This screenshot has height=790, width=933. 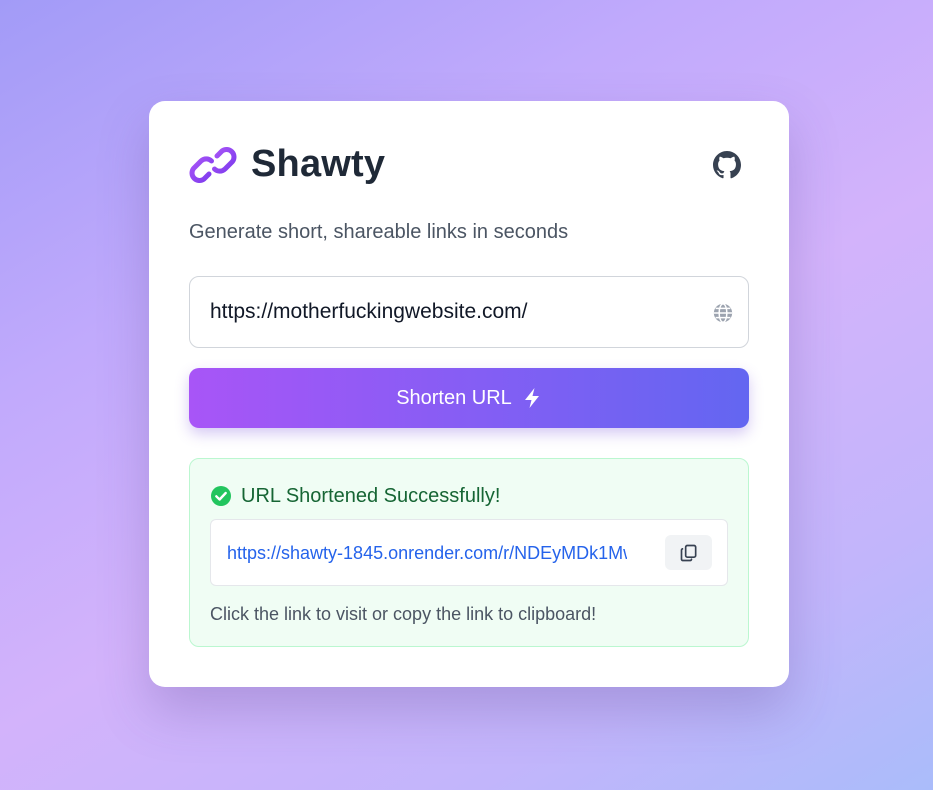 What do you see at coordinates (723, 313) in the screenshot?
I see `globe-icon` at bounding box center [723, 313].